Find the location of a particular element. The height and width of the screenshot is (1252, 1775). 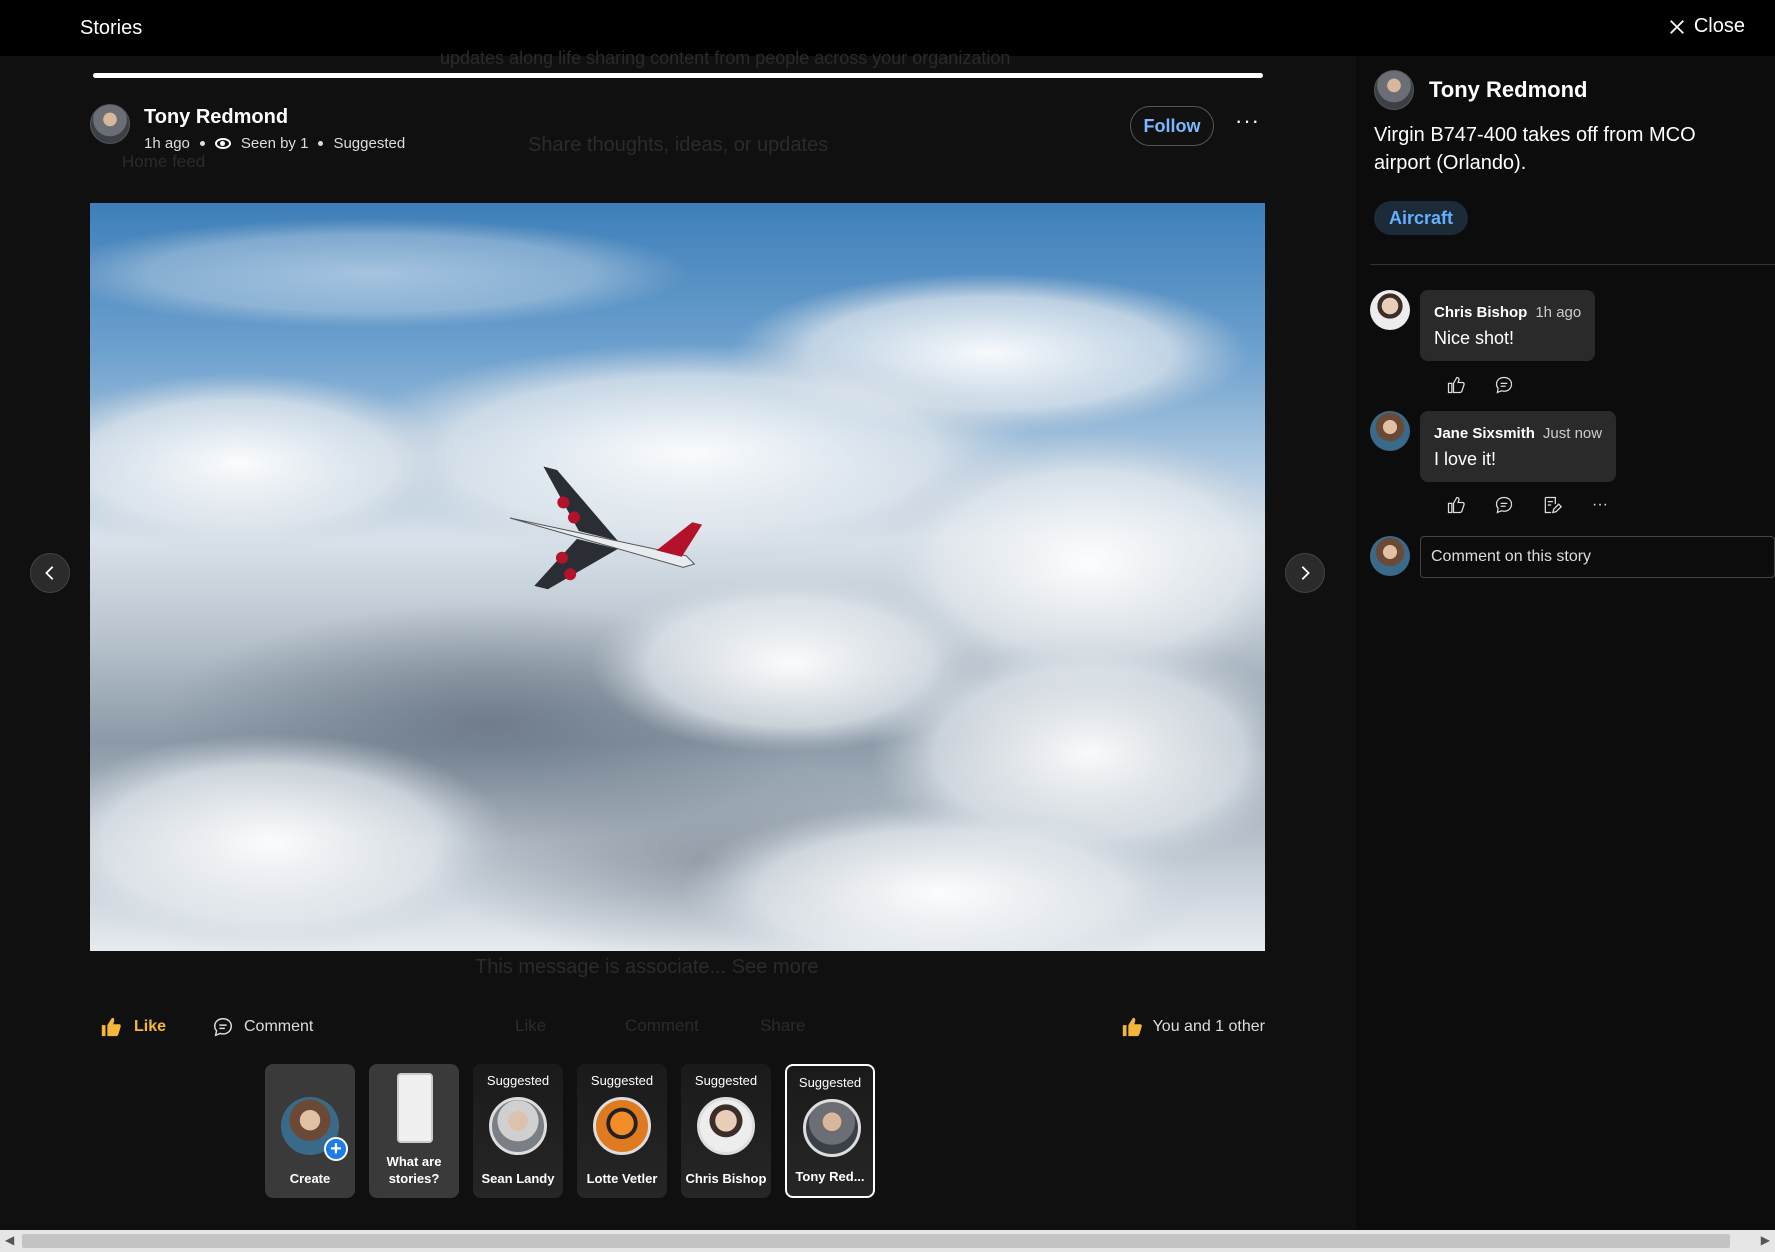

plus-icon: + is located at coordinates (336, 1149).